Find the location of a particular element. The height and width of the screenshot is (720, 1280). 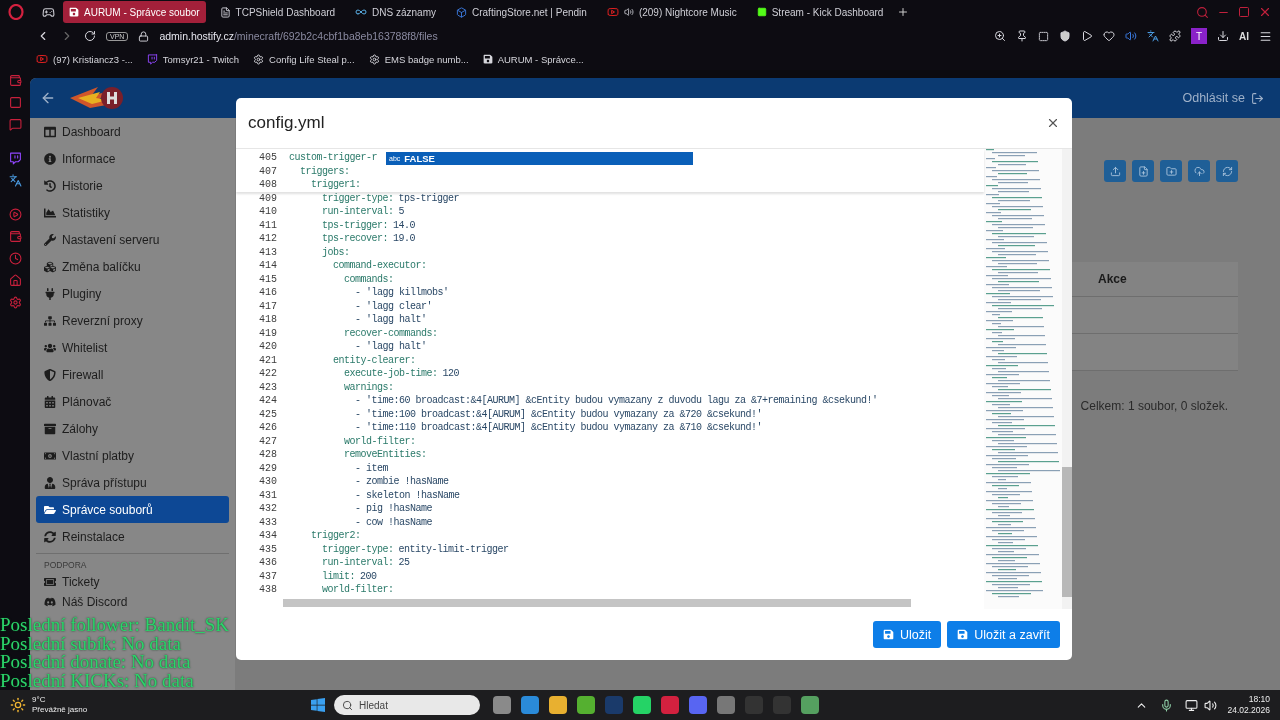

sidebar-item: Whitelist is located at coordinates (132, 347).